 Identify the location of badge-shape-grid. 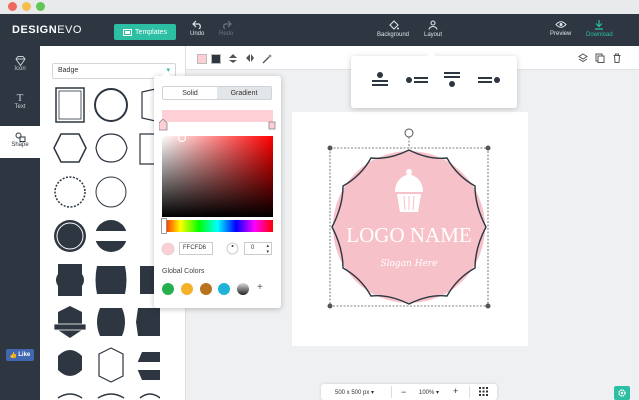
(106, 243).